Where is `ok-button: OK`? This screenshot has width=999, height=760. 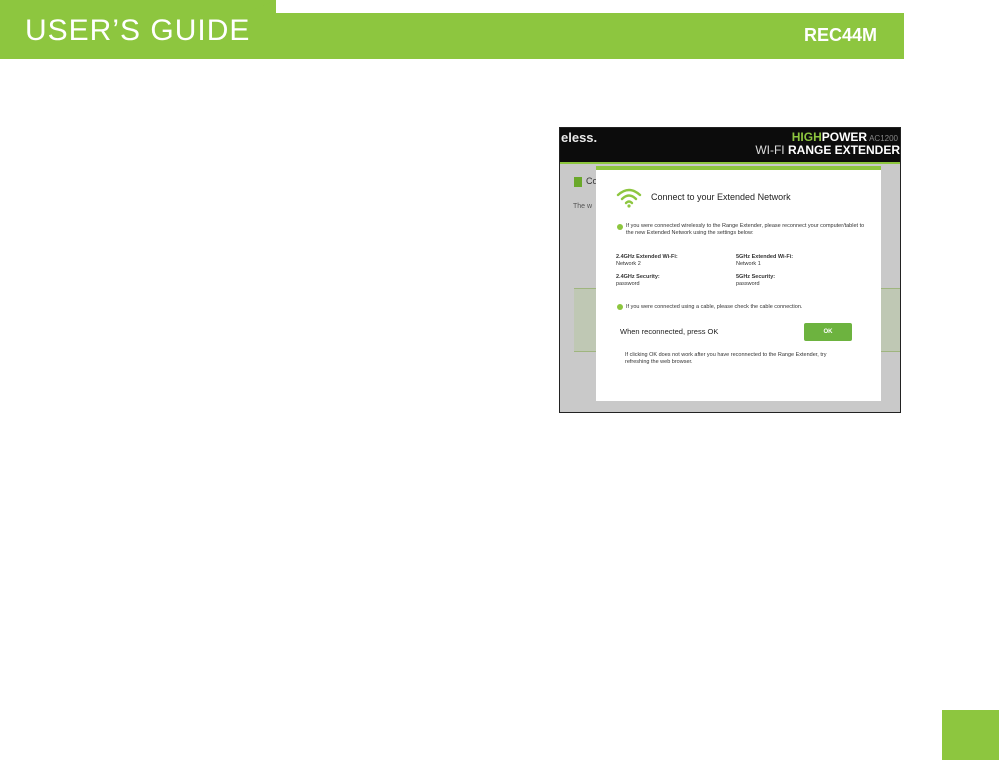
ok-button: OK is located at coordinates (828, 332).